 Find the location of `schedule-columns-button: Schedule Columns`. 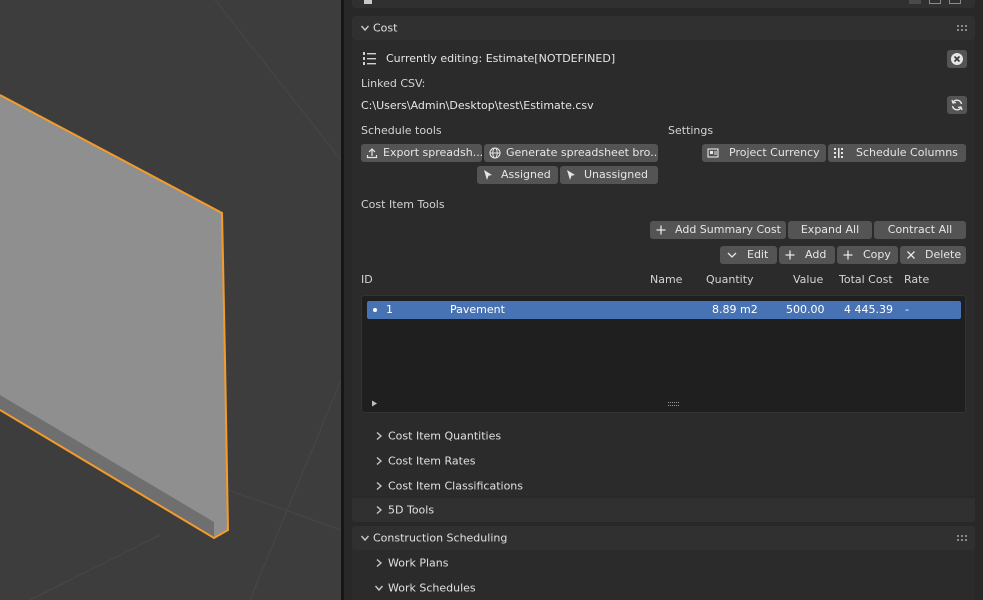

schedule-columns-button: Schedule Columns is located at coordinates (897, 153).